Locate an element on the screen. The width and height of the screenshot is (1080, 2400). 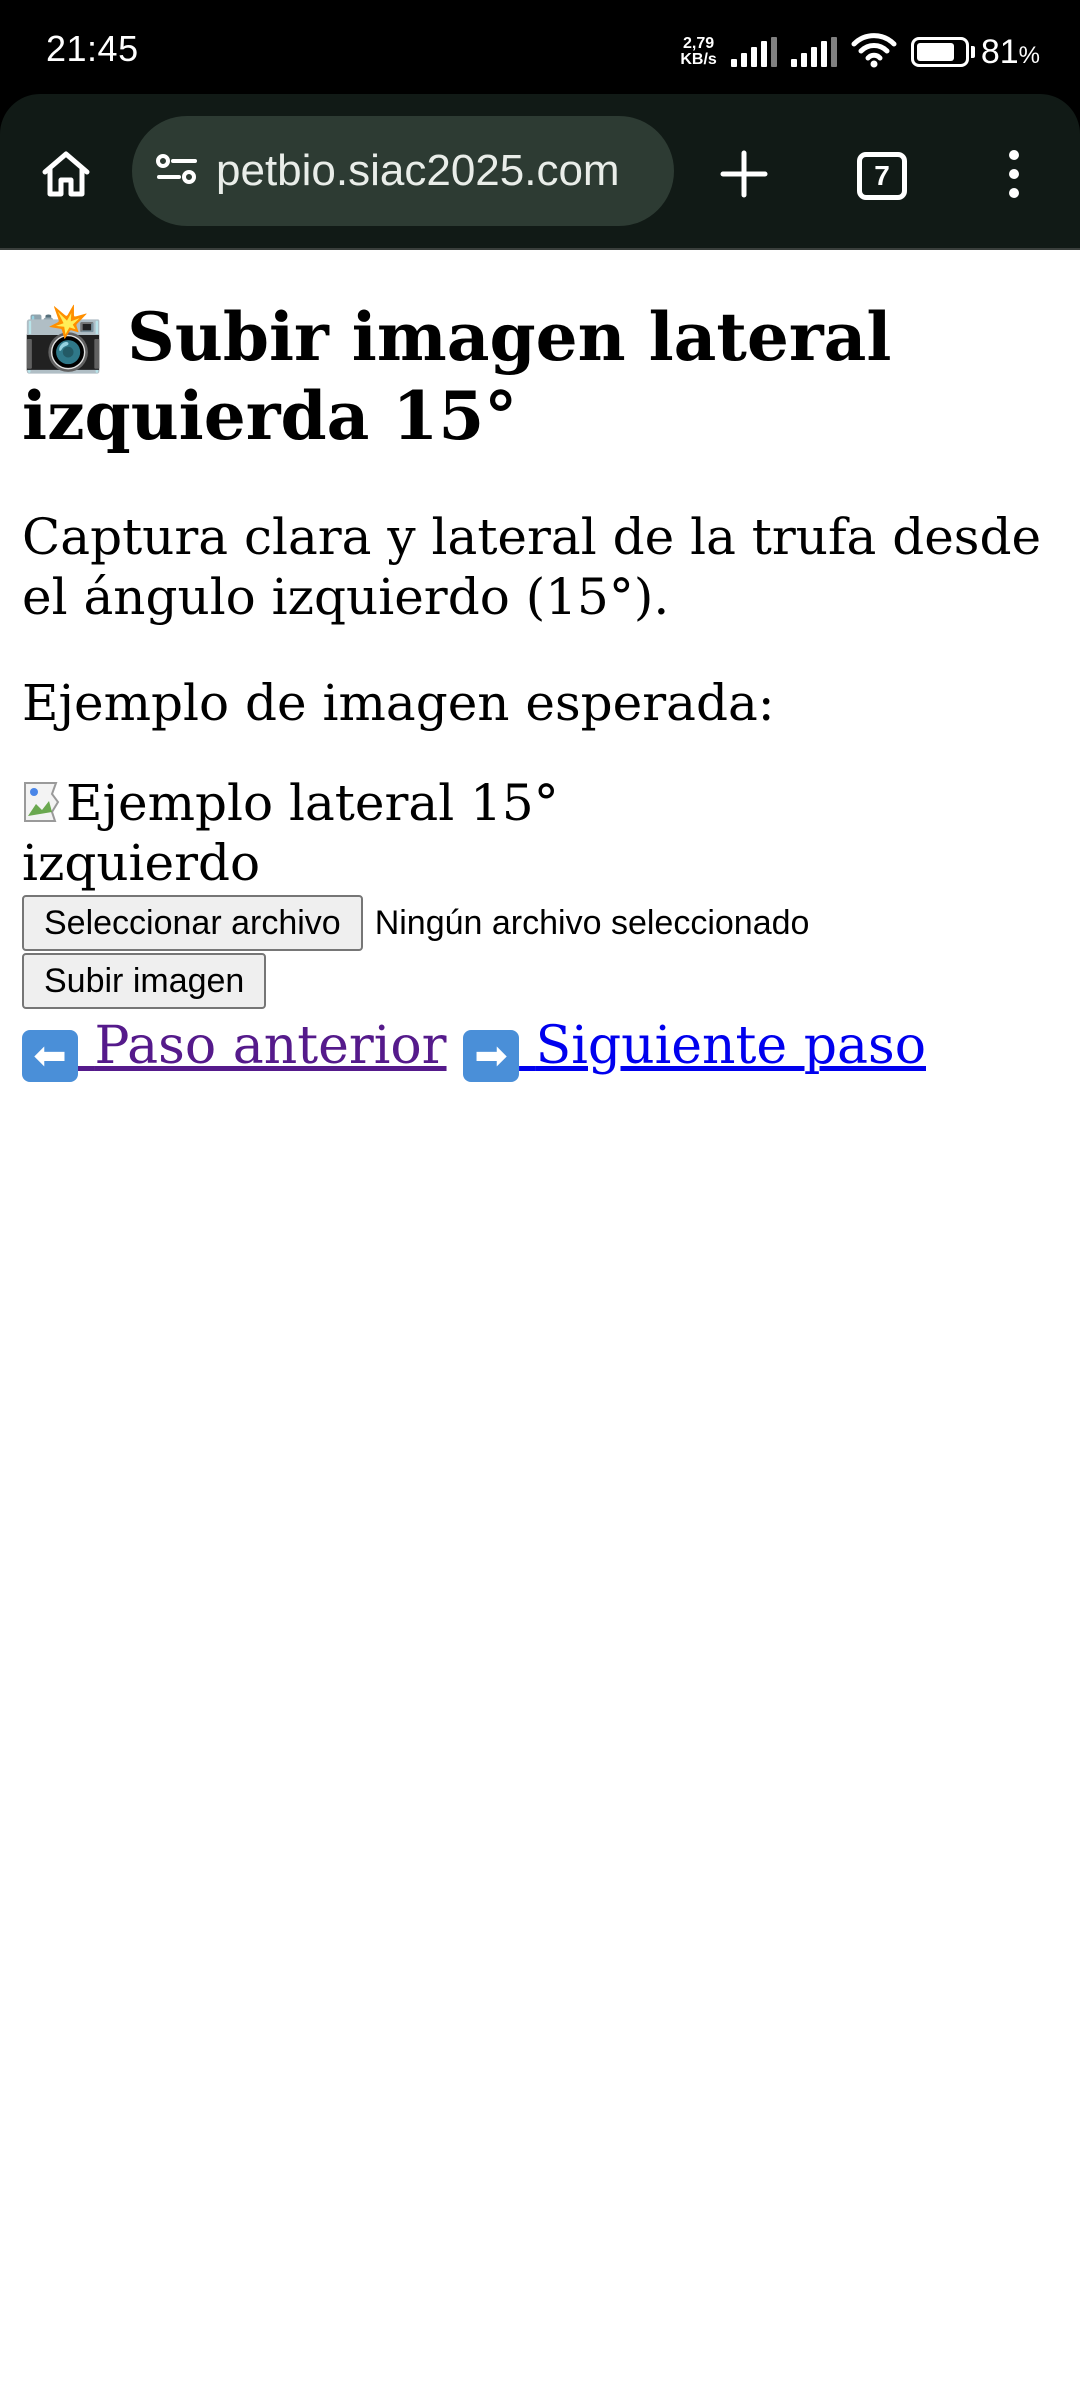
new-tab-button is located at coordinates (744, 176).